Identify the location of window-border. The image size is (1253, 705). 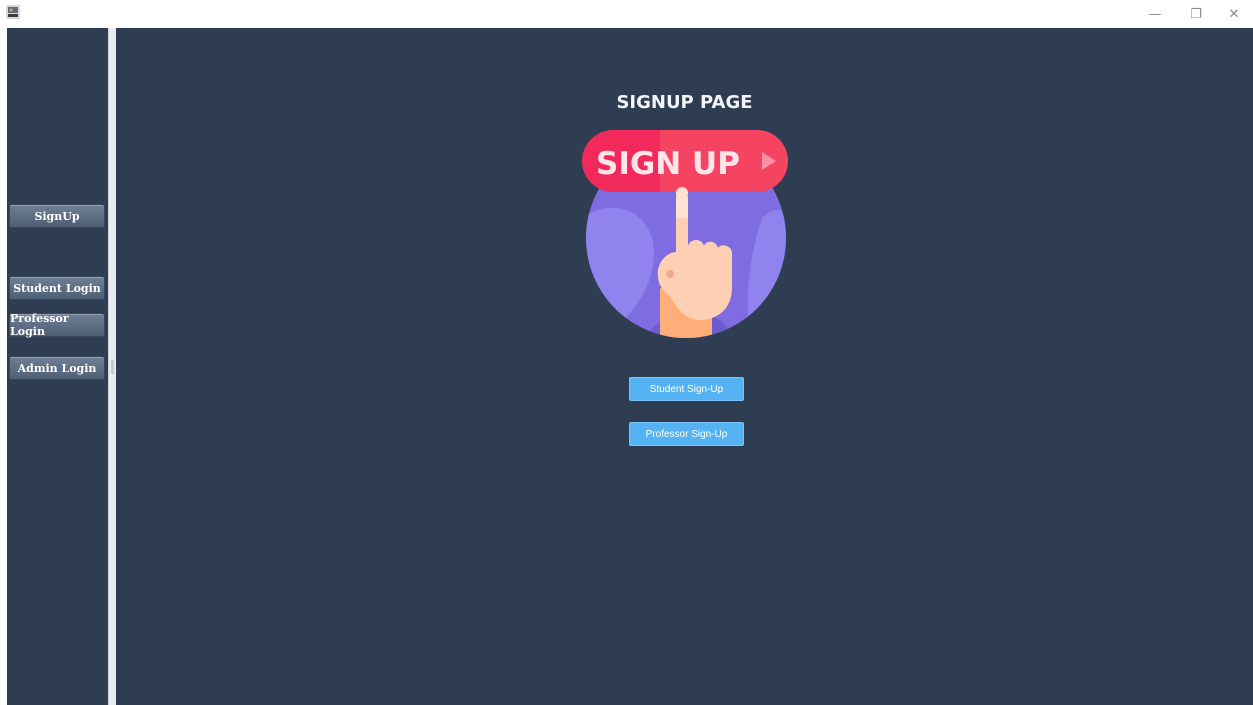
(3, 366).